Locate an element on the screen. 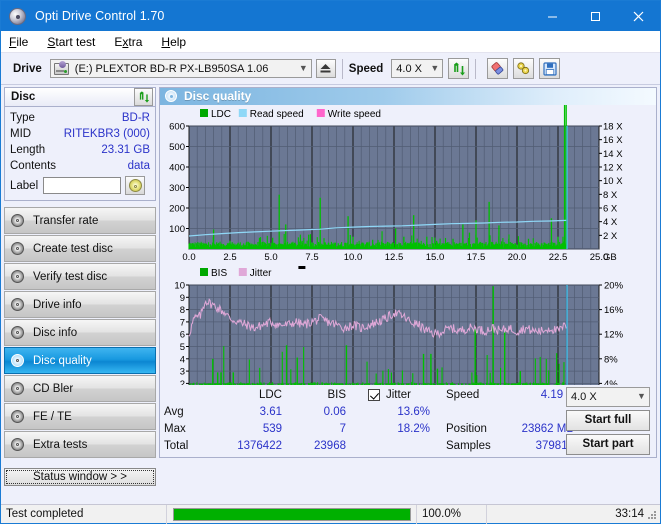 This screenshot has height=524, width=661. main-panel-header: Disc quality is located at coordinates (408, 96).